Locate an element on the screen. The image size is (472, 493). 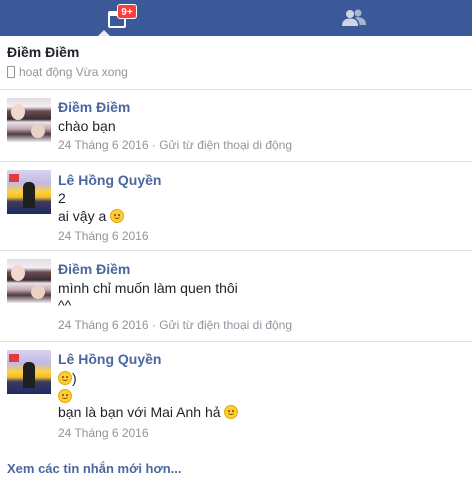
message-text-line is located at coordinates (65, 396).